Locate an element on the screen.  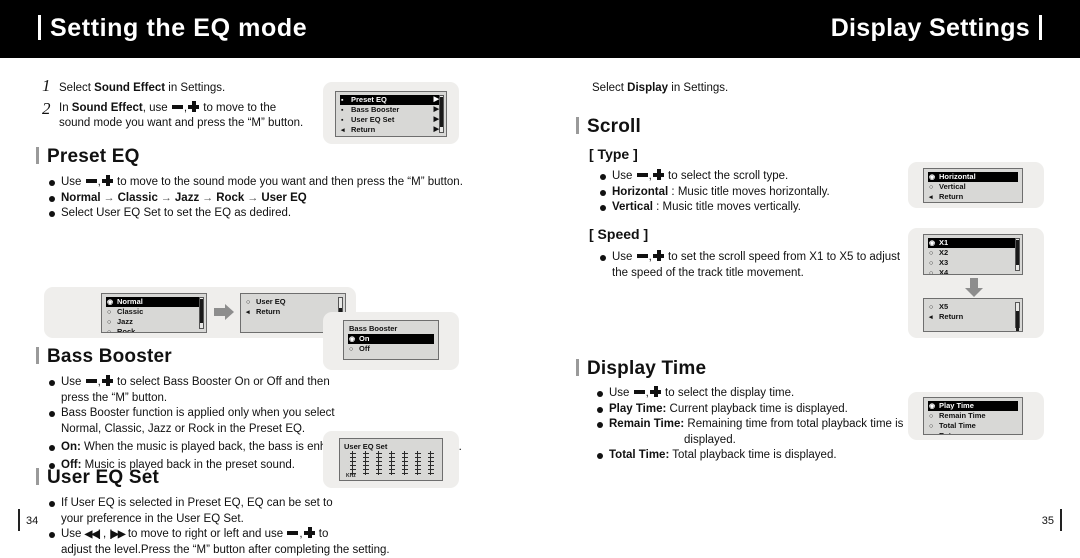
lcd-row-play-time: ◉Play Time is located at coordinates (973, 406).